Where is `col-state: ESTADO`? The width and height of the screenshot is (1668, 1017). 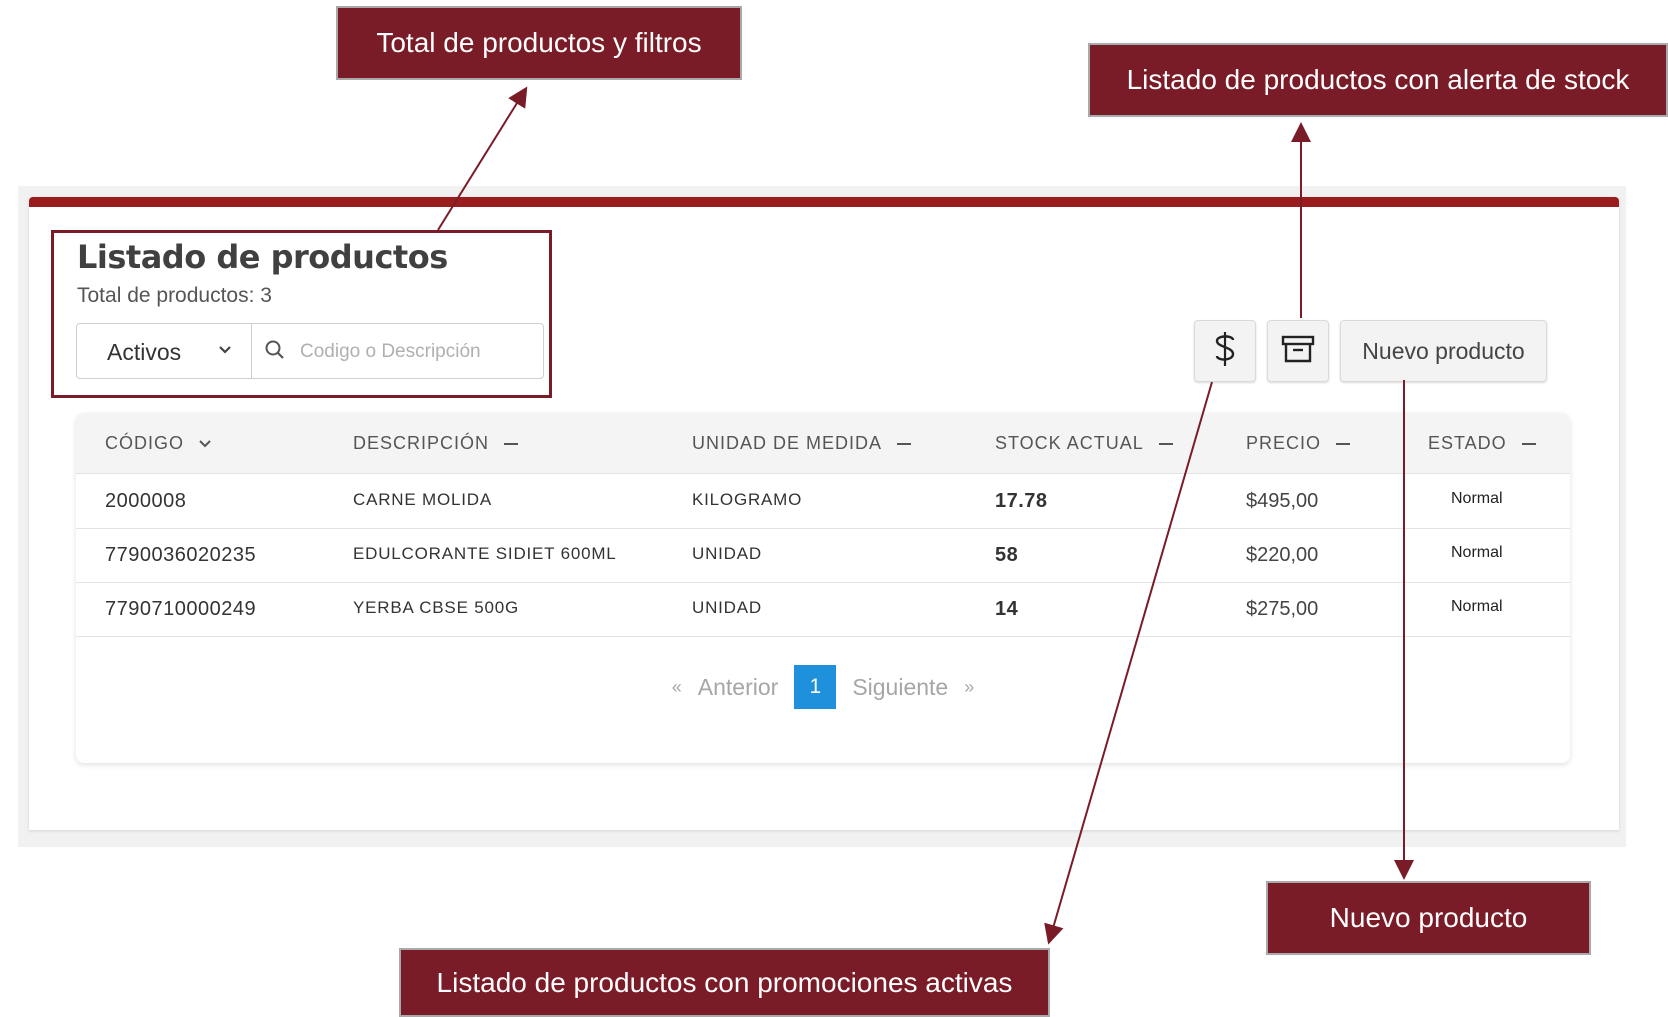
col-state: ESTADO is located at coordinates (1482, 443).